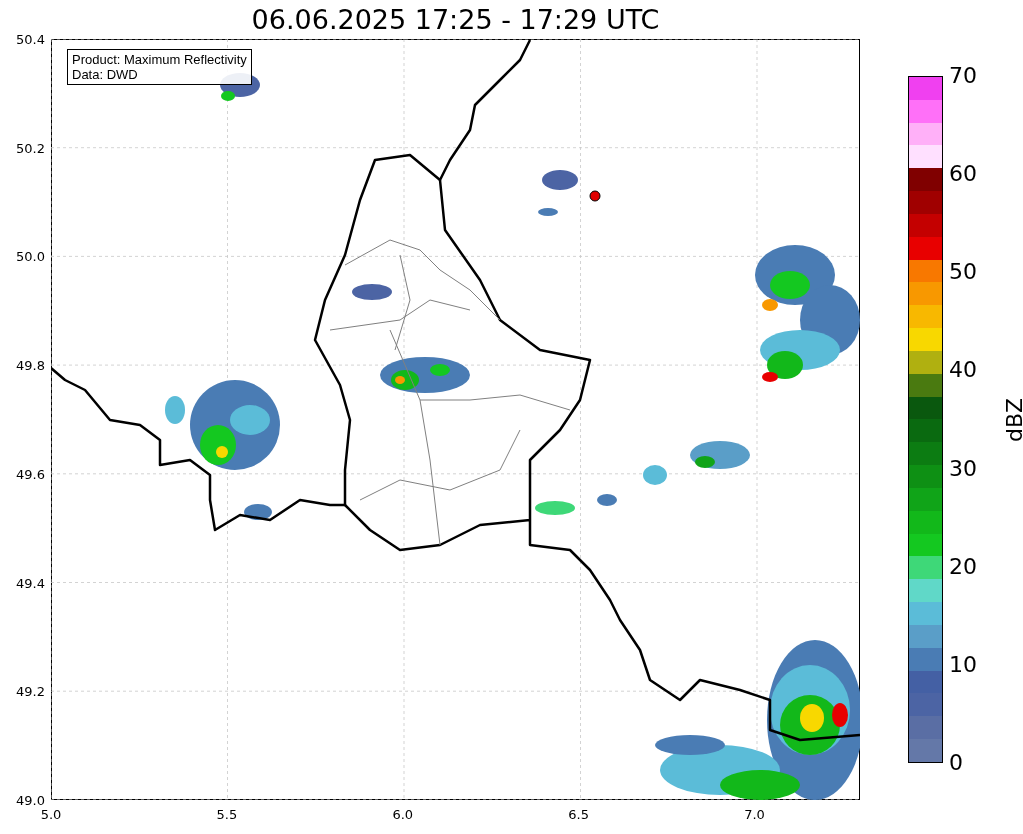  Describe the element at coordinates (754, 814) in the screenshot. I see `x-tick-label: 7.0` at that location.